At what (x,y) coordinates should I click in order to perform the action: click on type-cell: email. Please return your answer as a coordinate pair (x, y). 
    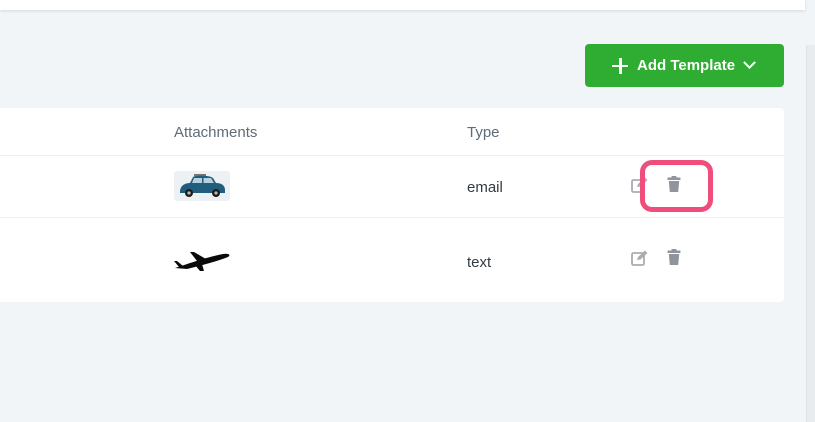
    Looking at the image, I should click on (485, 187).